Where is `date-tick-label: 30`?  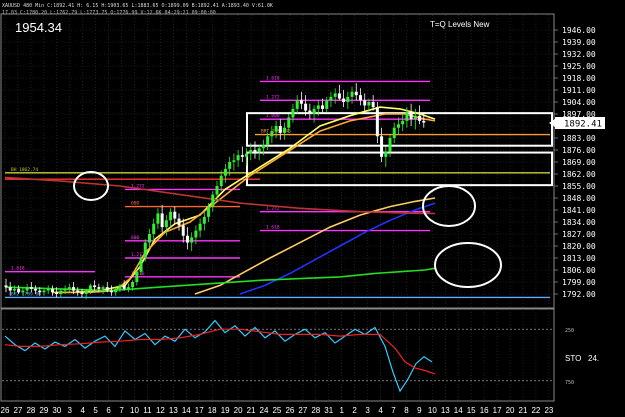
date-tick-label: 30 is located at coordinates (56, 410).